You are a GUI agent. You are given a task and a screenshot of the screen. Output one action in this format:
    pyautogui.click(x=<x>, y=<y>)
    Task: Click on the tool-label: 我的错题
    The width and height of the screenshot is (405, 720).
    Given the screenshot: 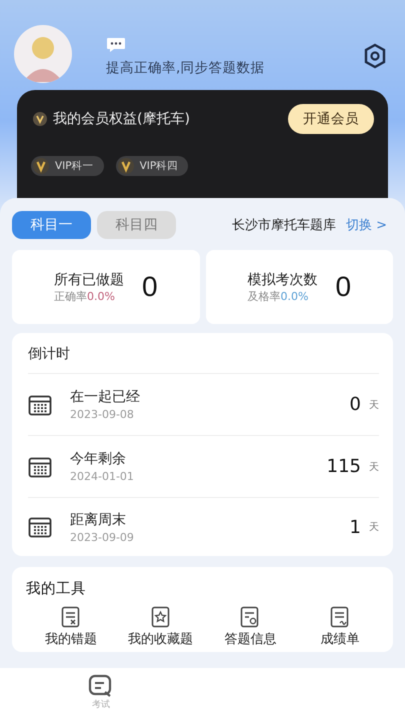 What is the action you would take?
    pyautogui.click(x=70, y=639)
    